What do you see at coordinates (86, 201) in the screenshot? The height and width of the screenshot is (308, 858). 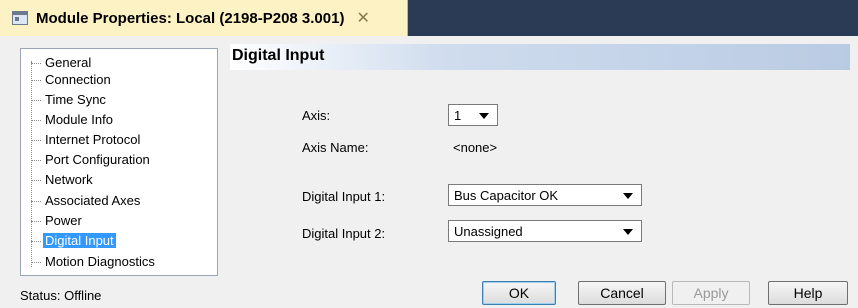 I see `nav-item-associated-axes: Associated Axes` at bounding box center [86, 201].